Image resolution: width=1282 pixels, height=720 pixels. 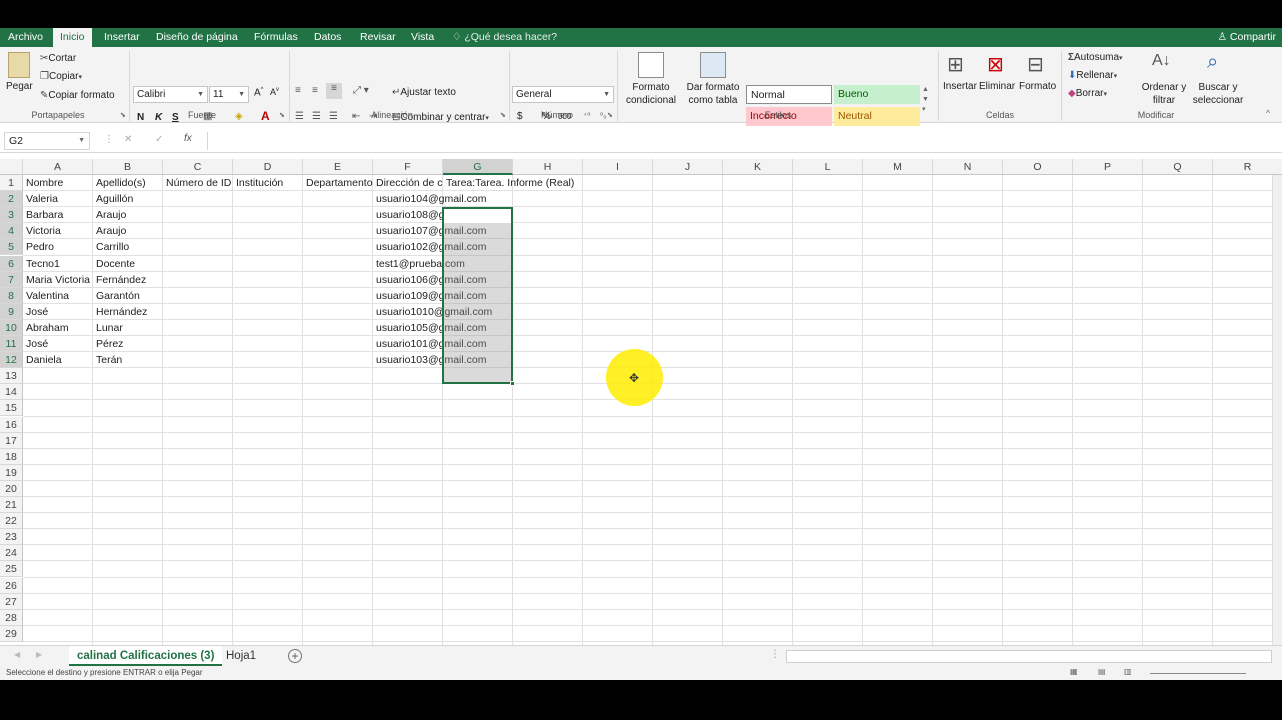 What do you see at coordinates (11, 505) in the screenshot?
I see `row-header: 21` at bounding box center [11, 505].